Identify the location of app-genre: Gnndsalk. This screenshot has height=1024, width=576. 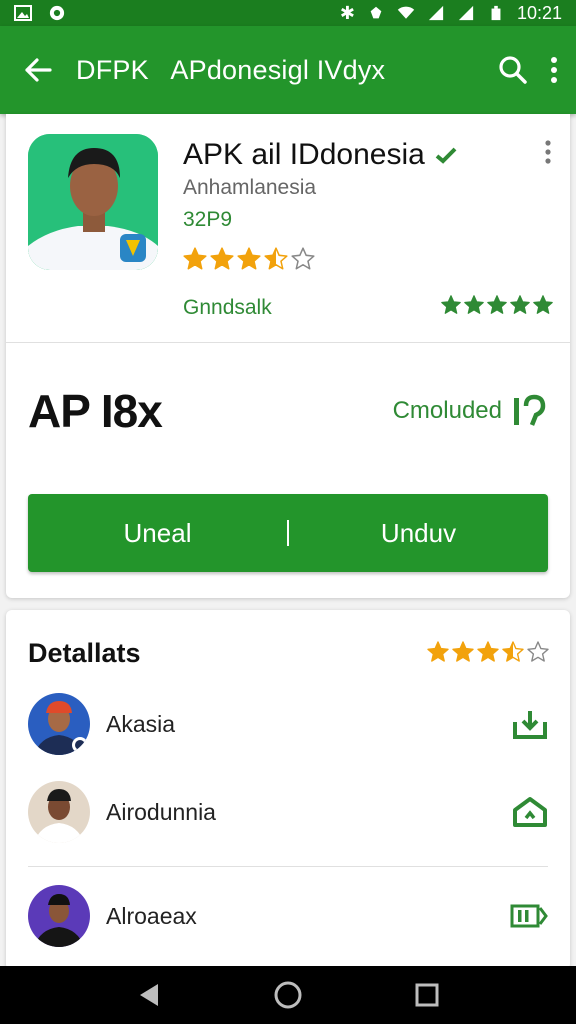
(227, 308).